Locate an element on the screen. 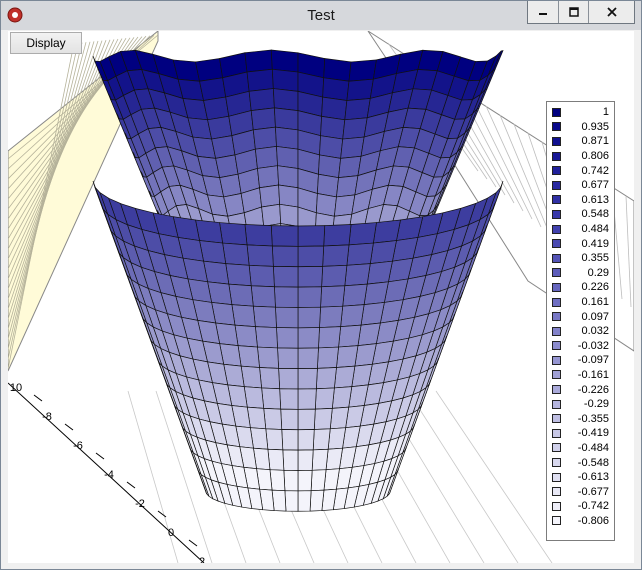 The height and width of the screenshot is (570, 642). legend-value: 0.548 is located at coordinates (595, 214).